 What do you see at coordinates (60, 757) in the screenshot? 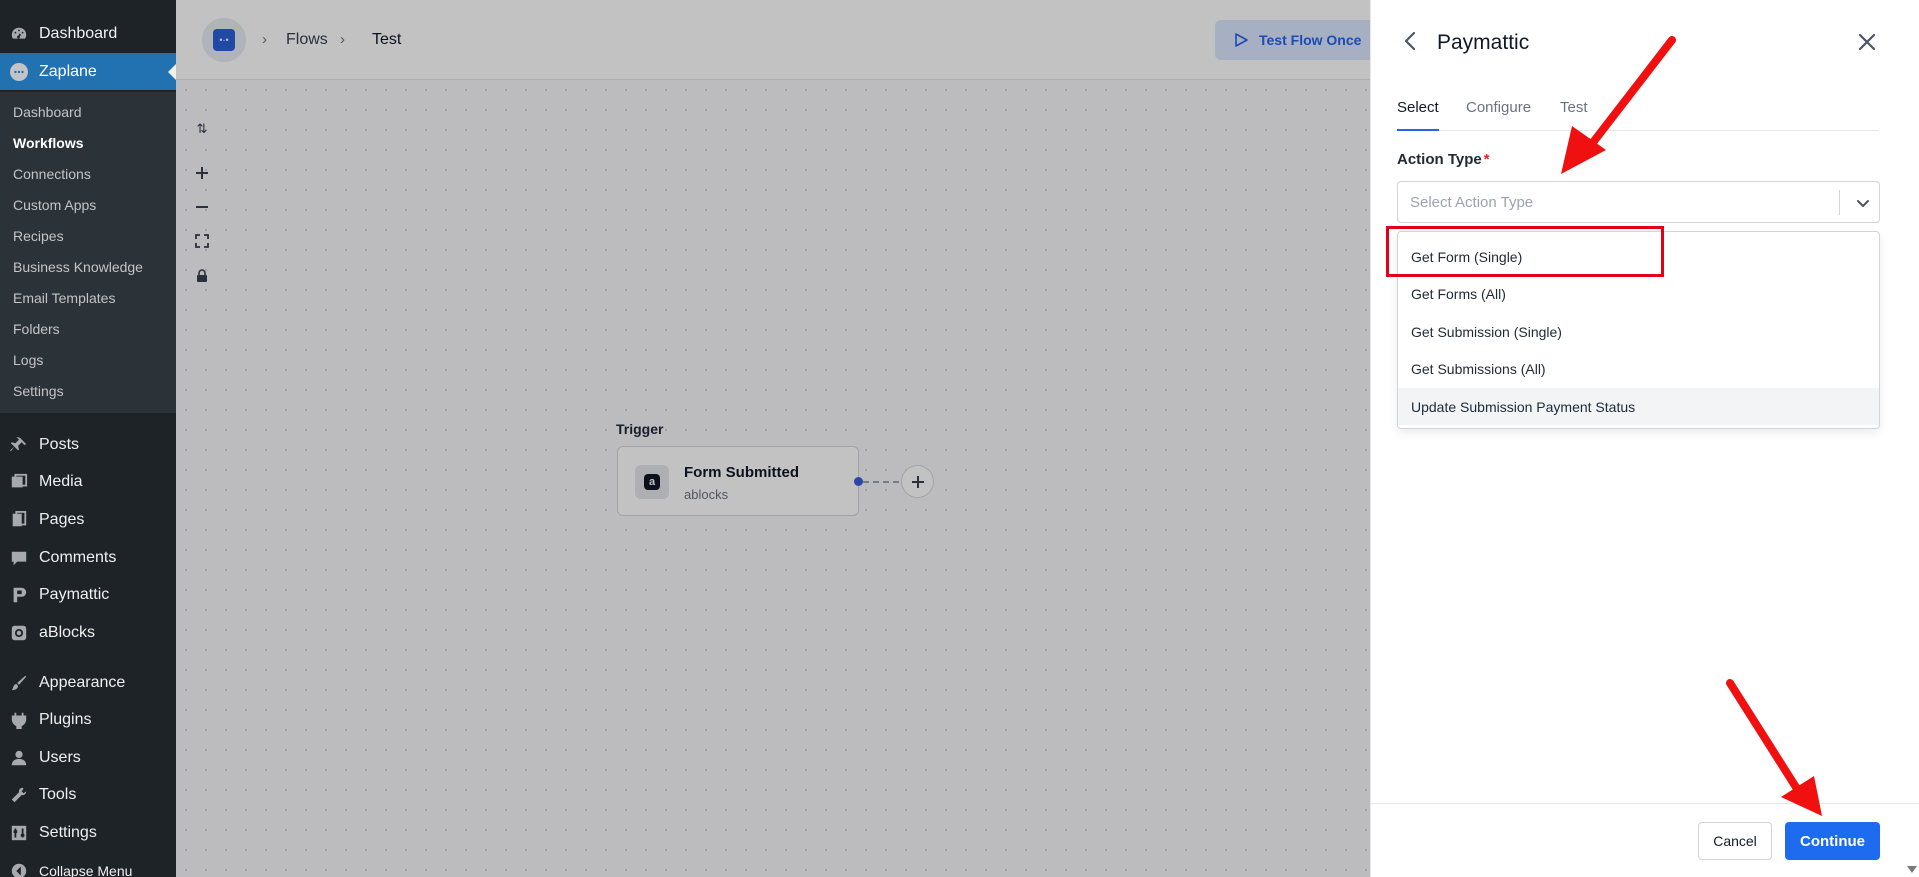
I see `wp-menu-label: Users` at bounding box center [60, 757].